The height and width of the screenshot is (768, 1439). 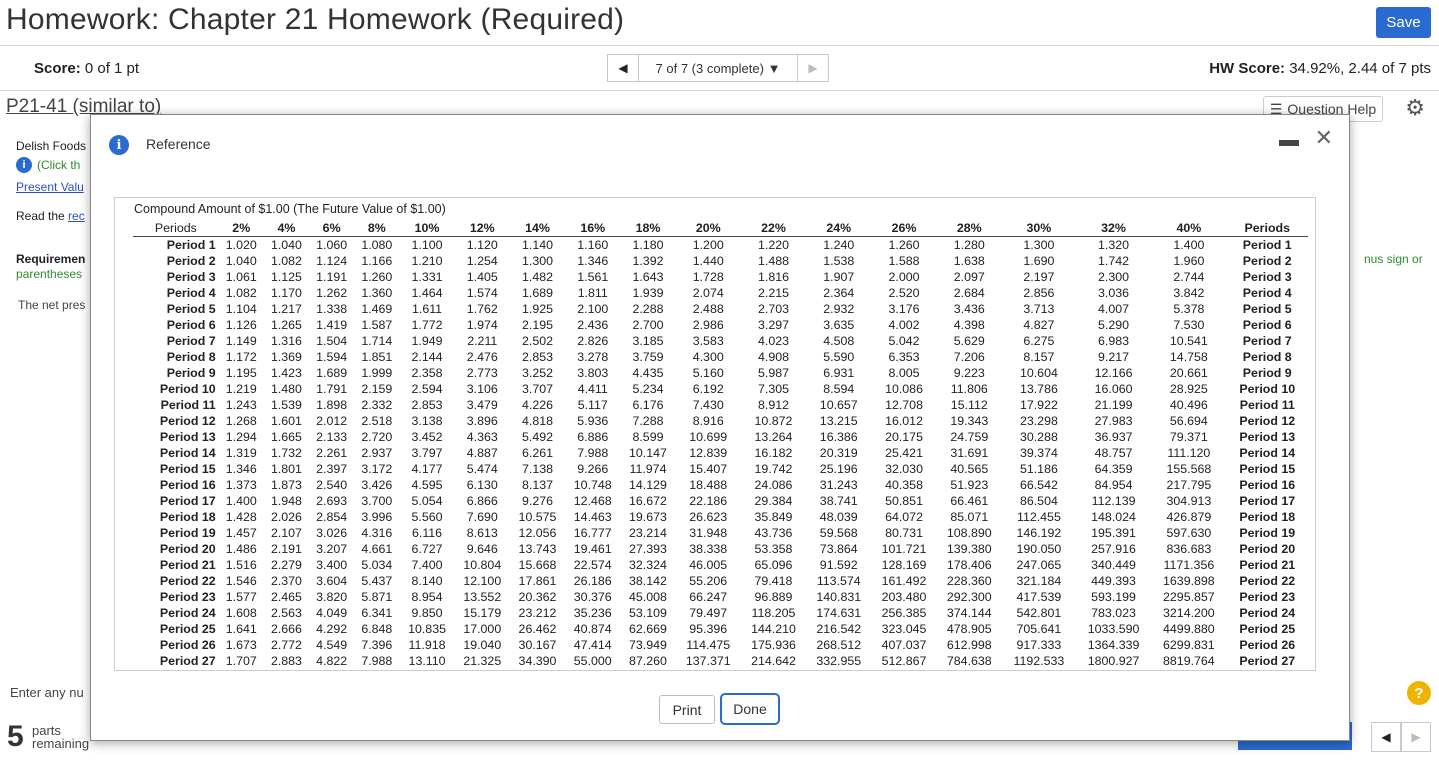 I want to click on table-cell: 1.400, so click(x=1189, y=245).